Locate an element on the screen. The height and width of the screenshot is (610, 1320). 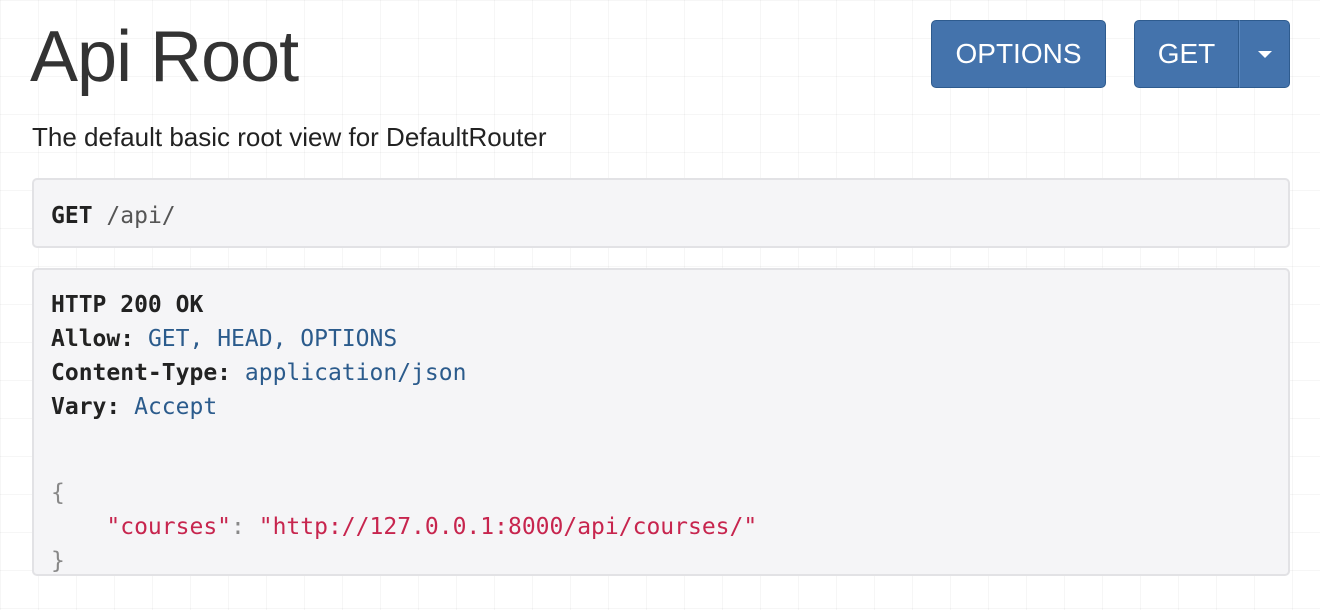
courses-link: "http://127.0.0.1:8000/api/courses/" is located at coordinates (508, 527).